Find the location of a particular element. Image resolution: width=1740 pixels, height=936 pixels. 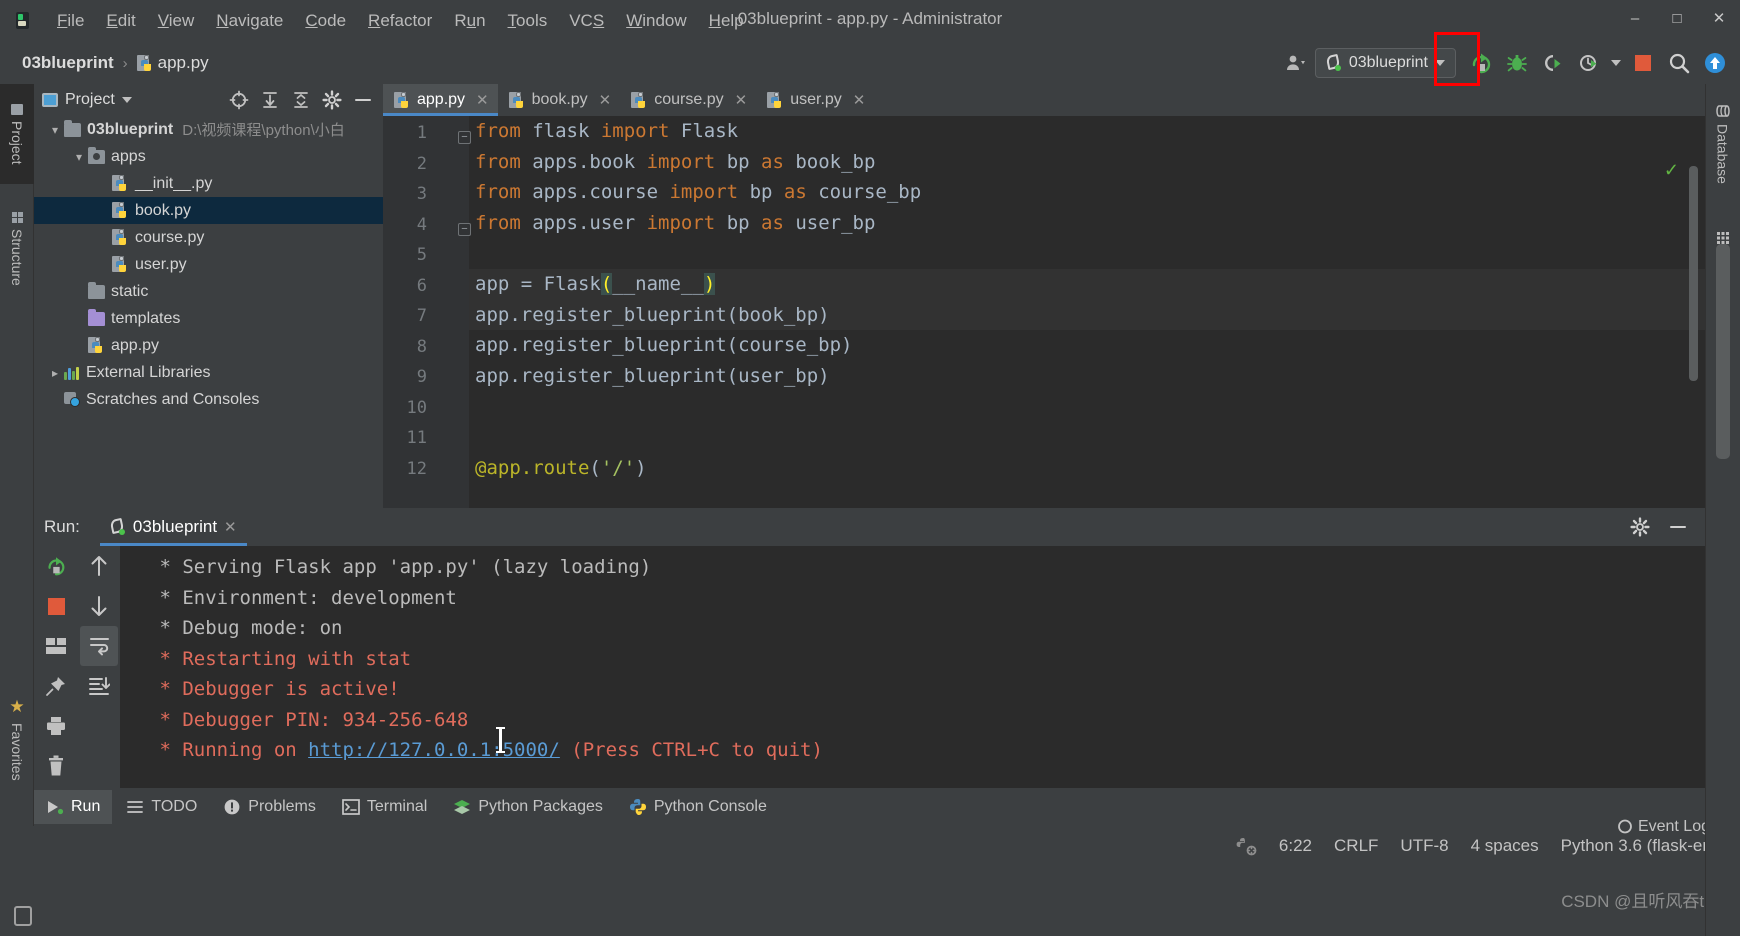

breadcrumb-project: 03blueprint is located at coordinates (68, 63).